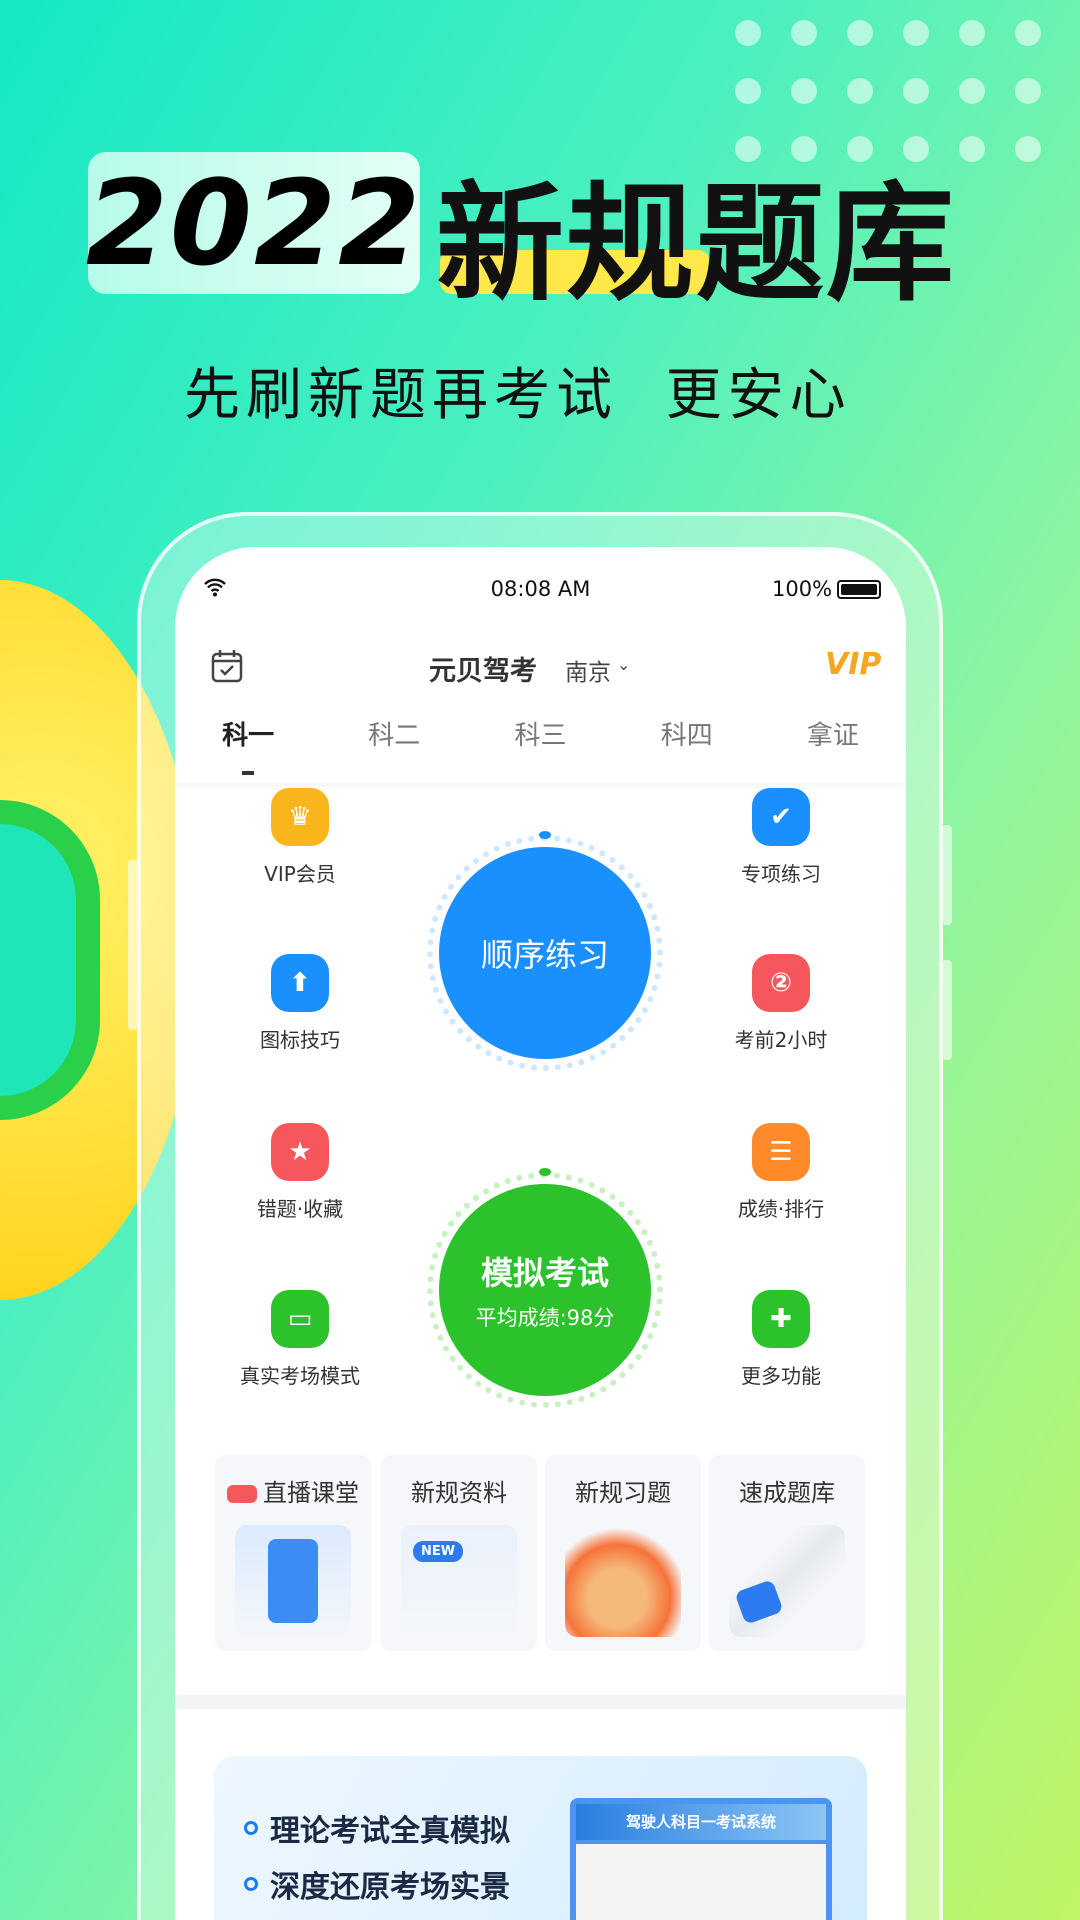 The width and height of the screenshot is (1080, 1920). What do you see at coordinates (390, 1831) in the screenshot?
I see `banner-text: 理论考试全真模拟` at bounding box center [390, 1831].